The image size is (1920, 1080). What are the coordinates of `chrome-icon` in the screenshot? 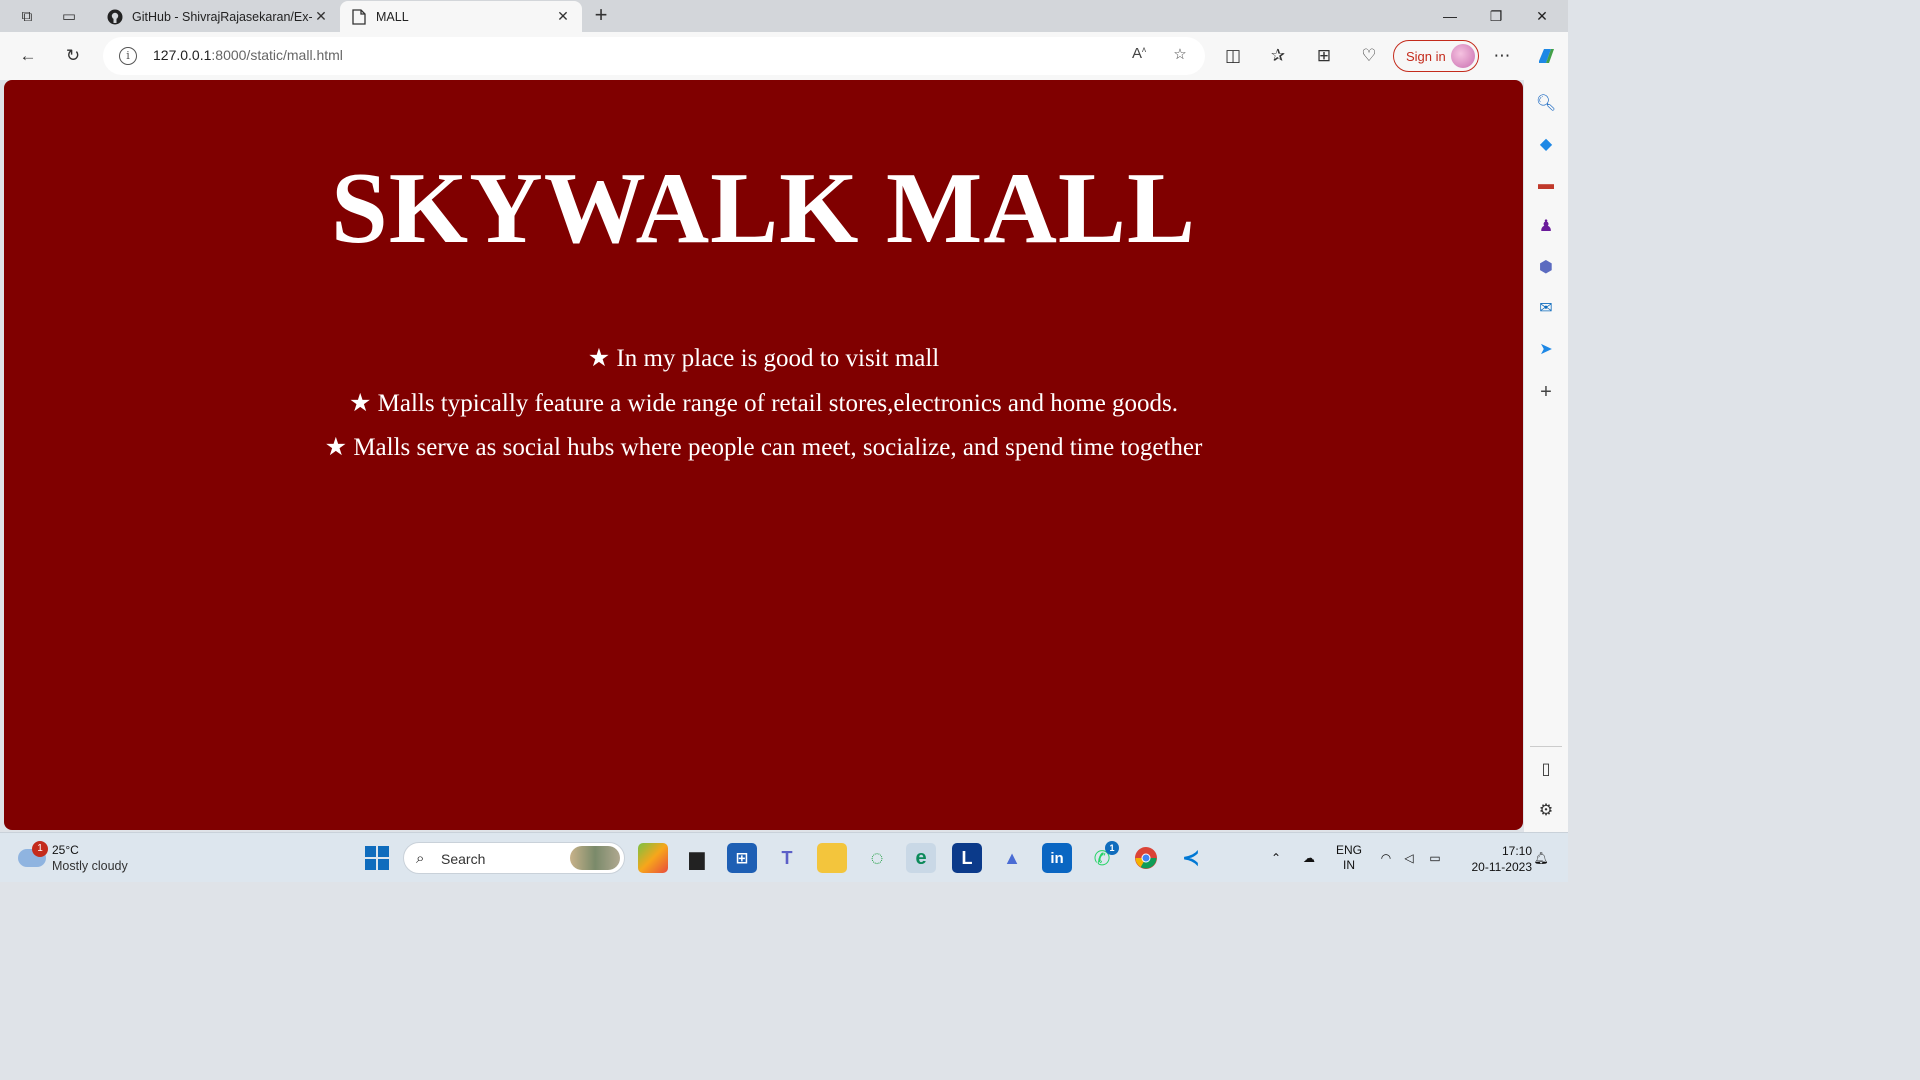 It's located at (1146, 858).